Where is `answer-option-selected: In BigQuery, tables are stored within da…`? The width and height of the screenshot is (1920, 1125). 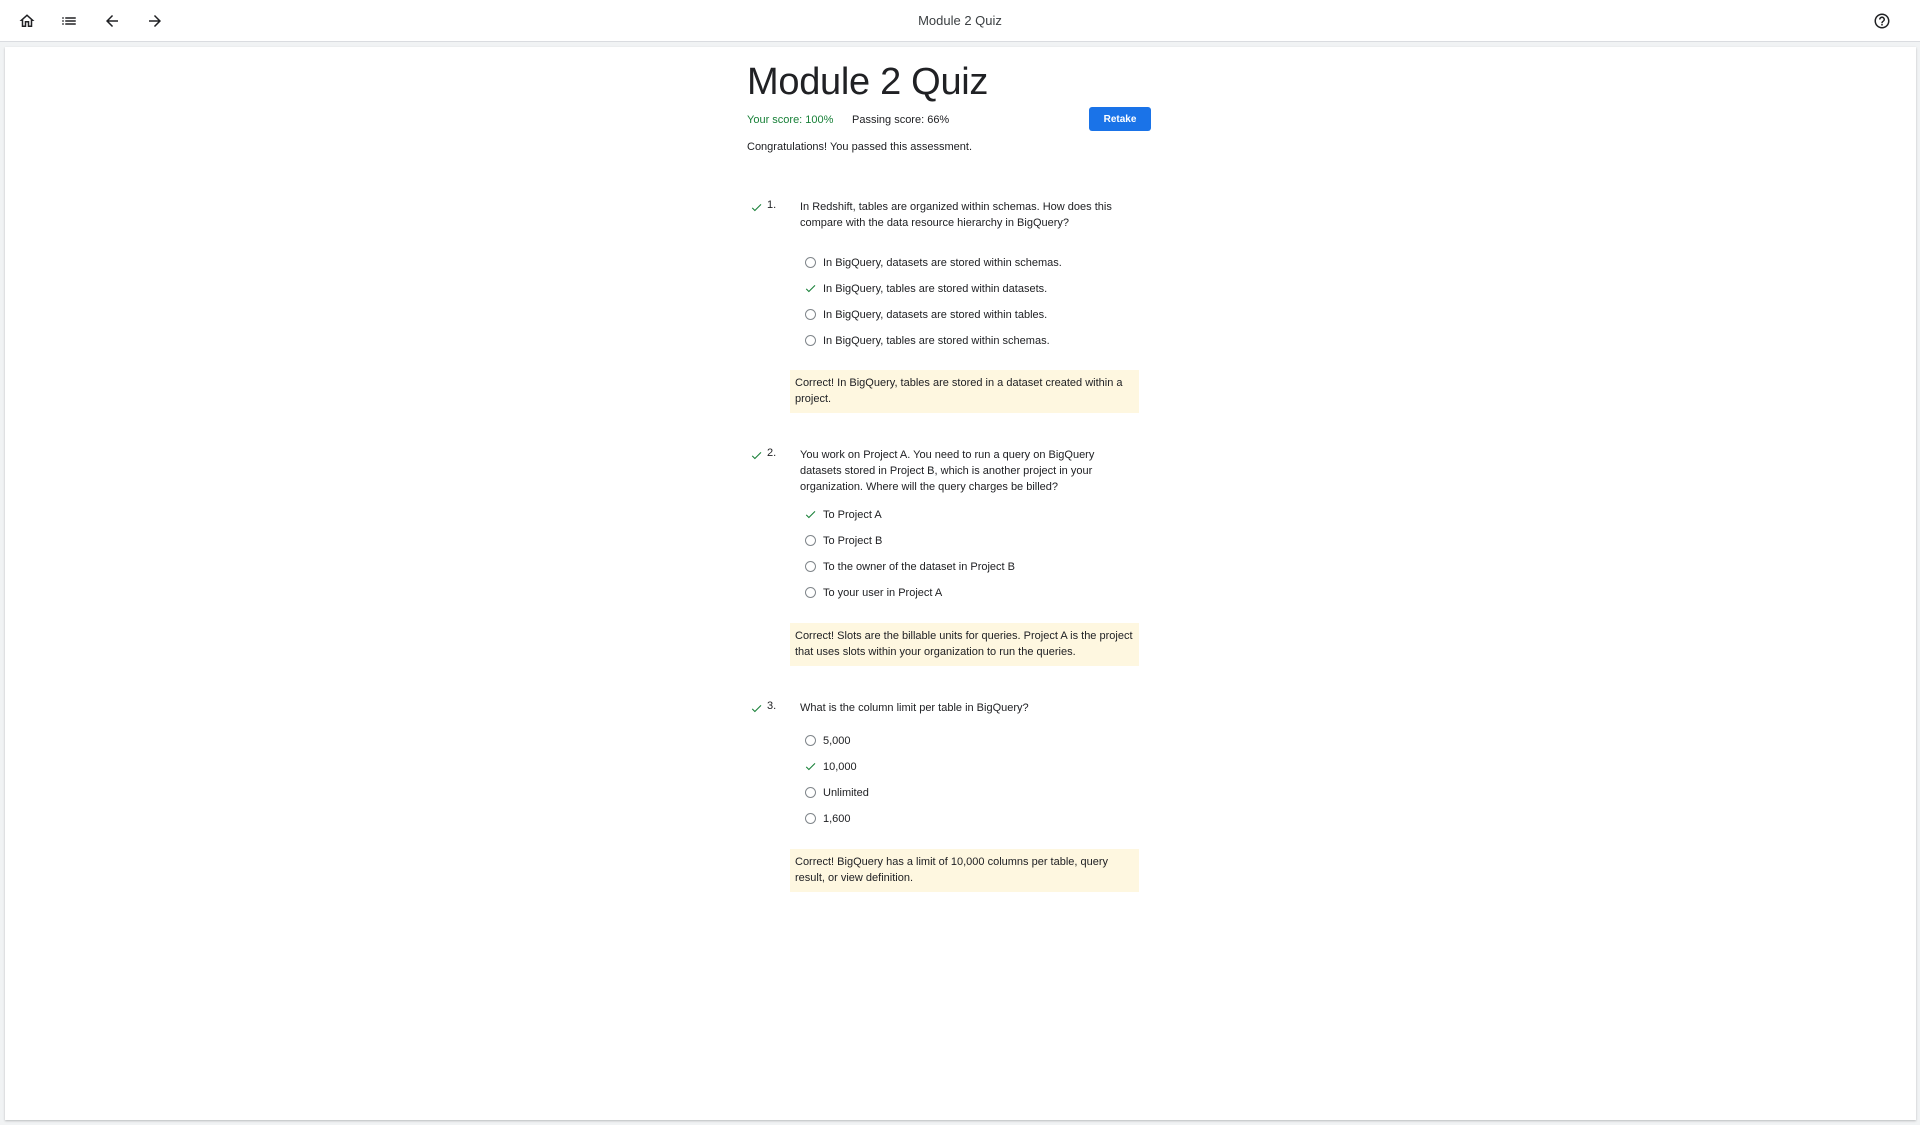
answer-option-selected: In BigQuery, tables are stored within da… is located at coordinates (975, 290).